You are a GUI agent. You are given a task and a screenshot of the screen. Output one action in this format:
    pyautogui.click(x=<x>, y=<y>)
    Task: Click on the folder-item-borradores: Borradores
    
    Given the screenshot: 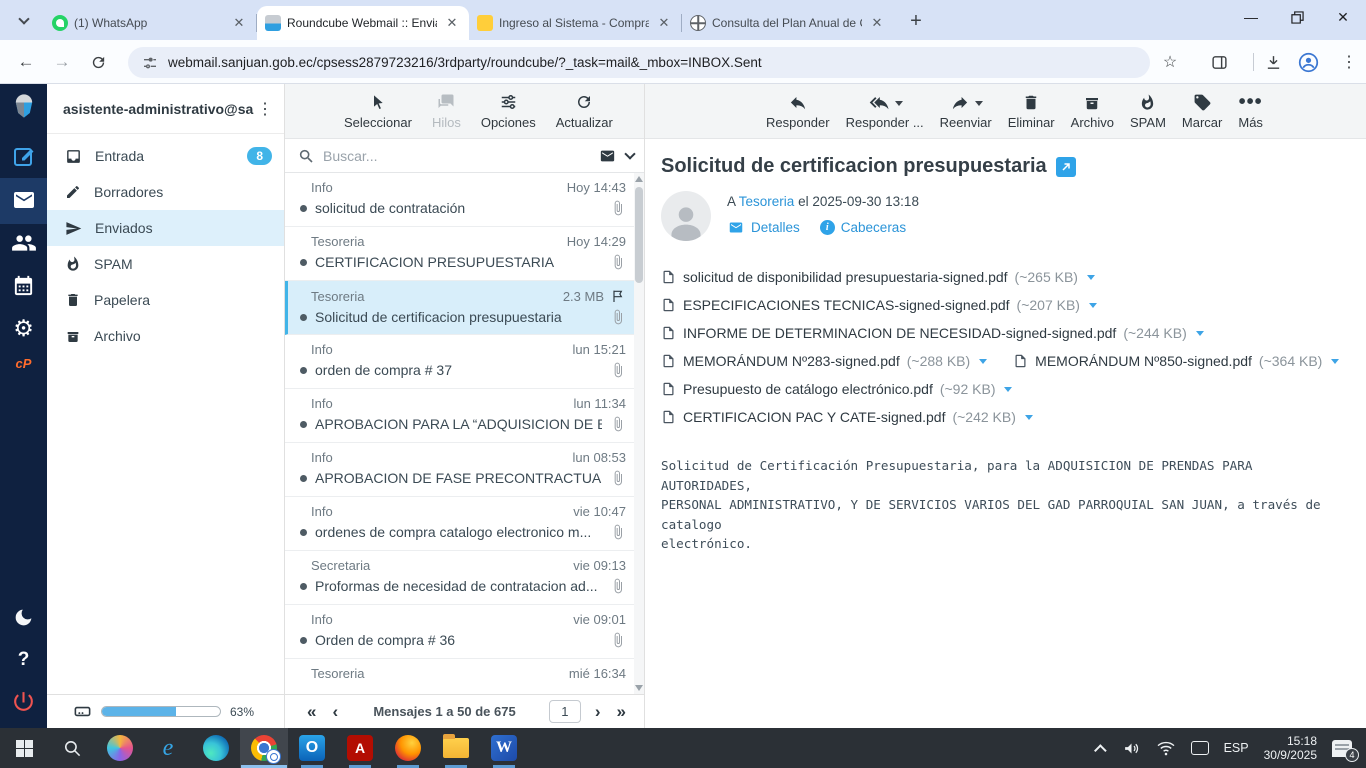 What is the action you would take?
    pyautogui.click(x=165, y=192)
    